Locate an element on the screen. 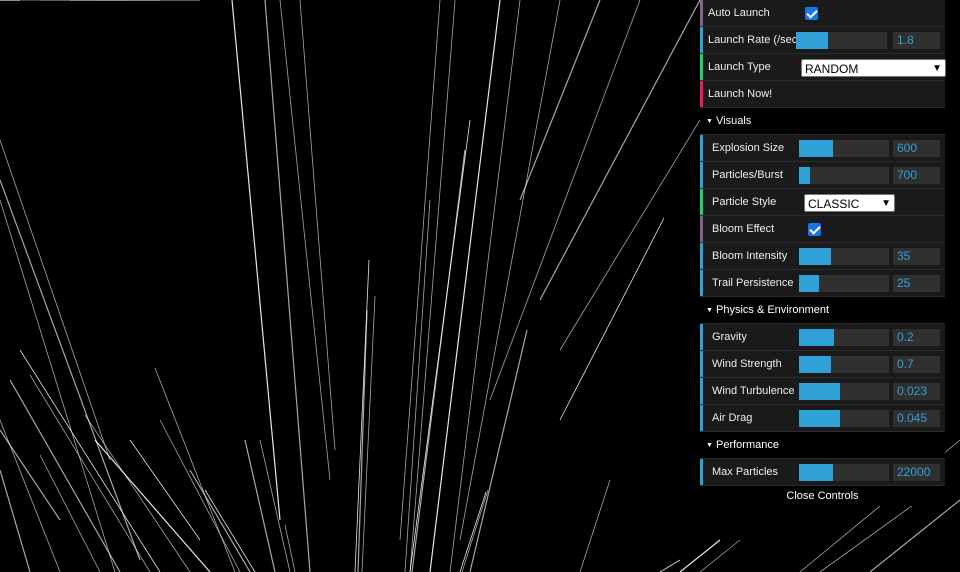 The image size is (960, 572). auto-launch-label: Auto Launch is located at coordinates (739, 13).